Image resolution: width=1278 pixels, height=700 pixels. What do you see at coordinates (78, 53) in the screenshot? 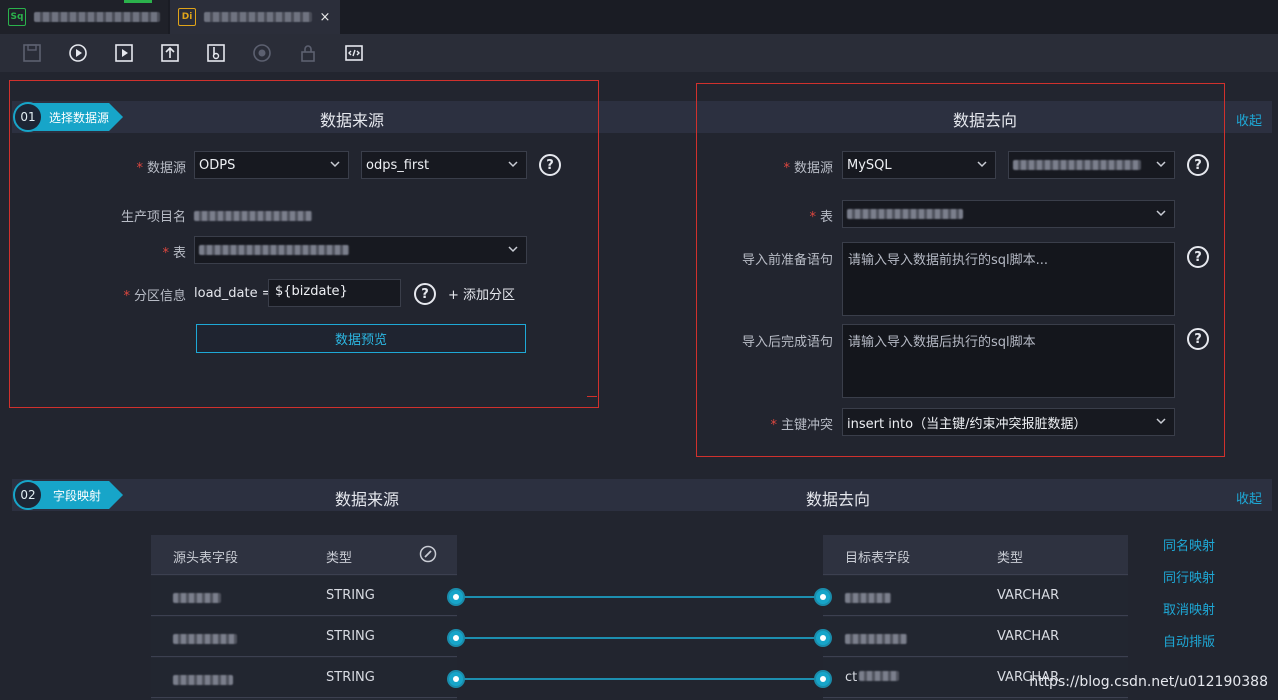
I see `run-icon` at bounding box center [78, 53].